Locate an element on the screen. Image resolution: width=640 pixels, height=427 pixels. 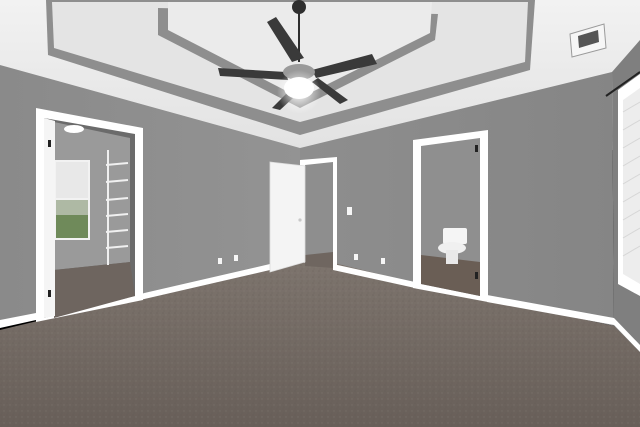
closet-window is located at coordinates (72, 200).